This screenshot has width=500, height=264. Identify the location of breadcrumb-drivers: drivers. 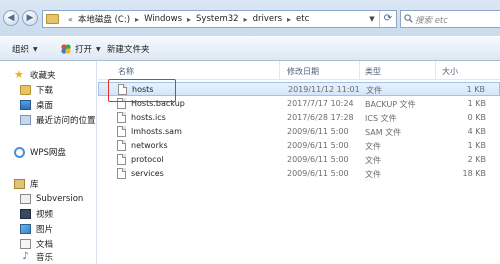
(267, 19).